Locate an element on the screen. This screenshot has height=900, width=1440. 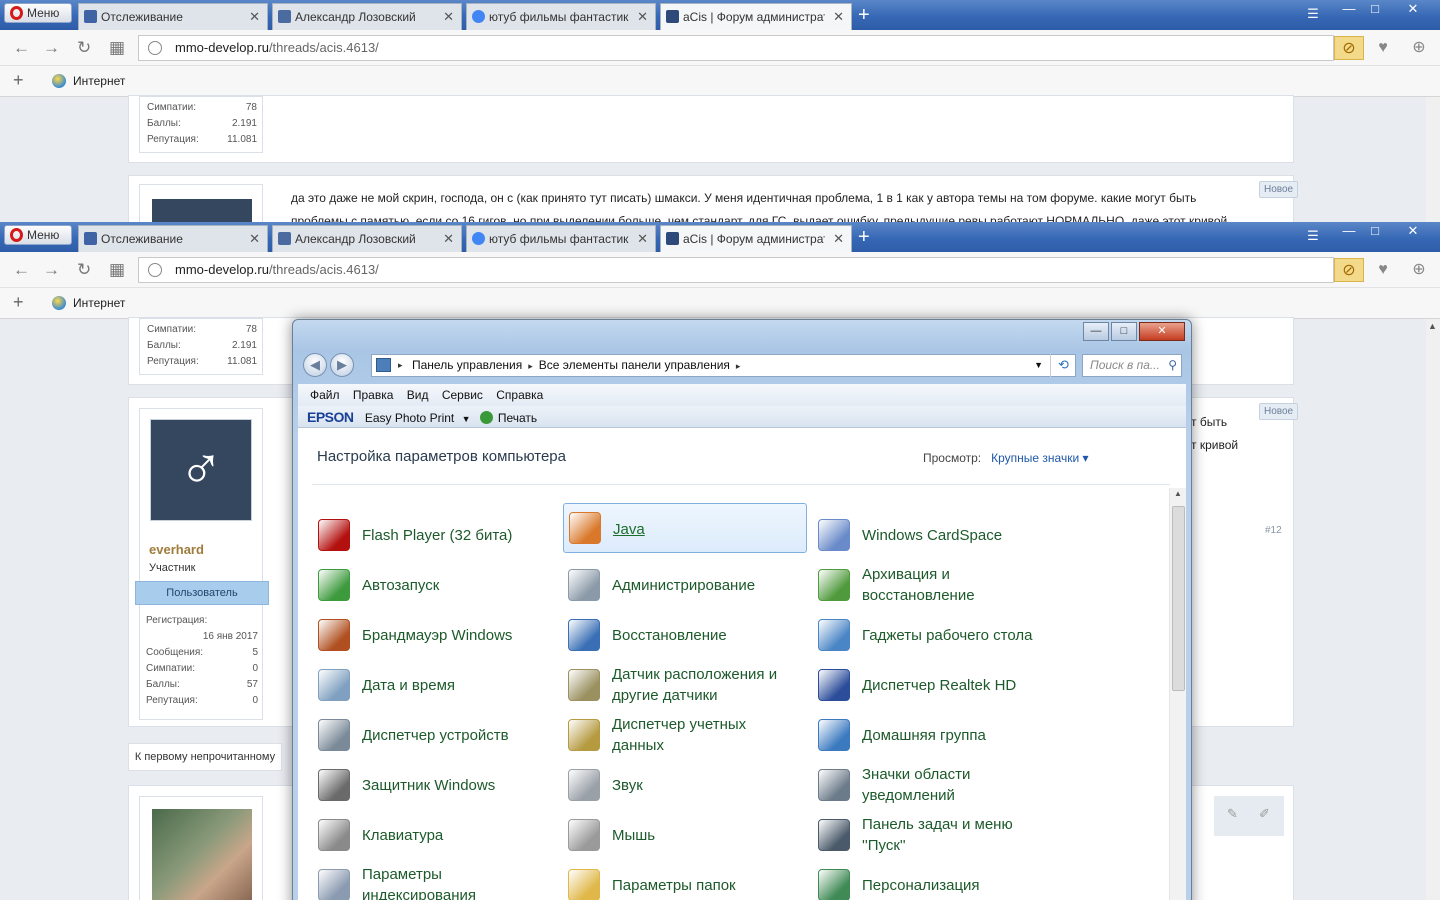
menu-tools: Сервис is located at coordinates (462, 395).